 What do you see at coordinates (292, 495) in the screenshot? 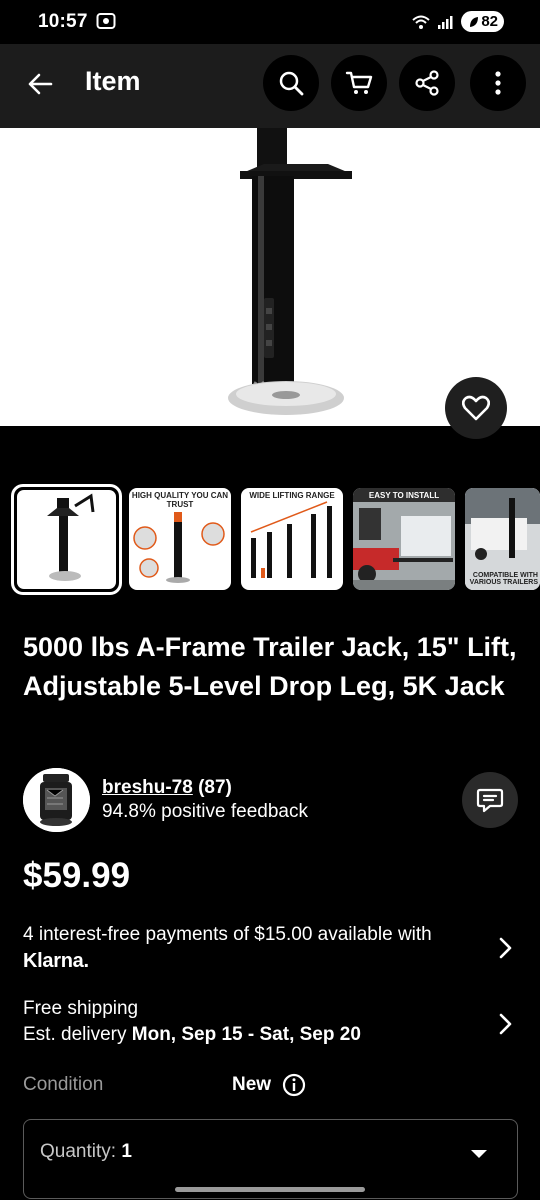
I see `thumbnail-caption: WIDE LIFTING RANGE` at bounding box center [292, 495].